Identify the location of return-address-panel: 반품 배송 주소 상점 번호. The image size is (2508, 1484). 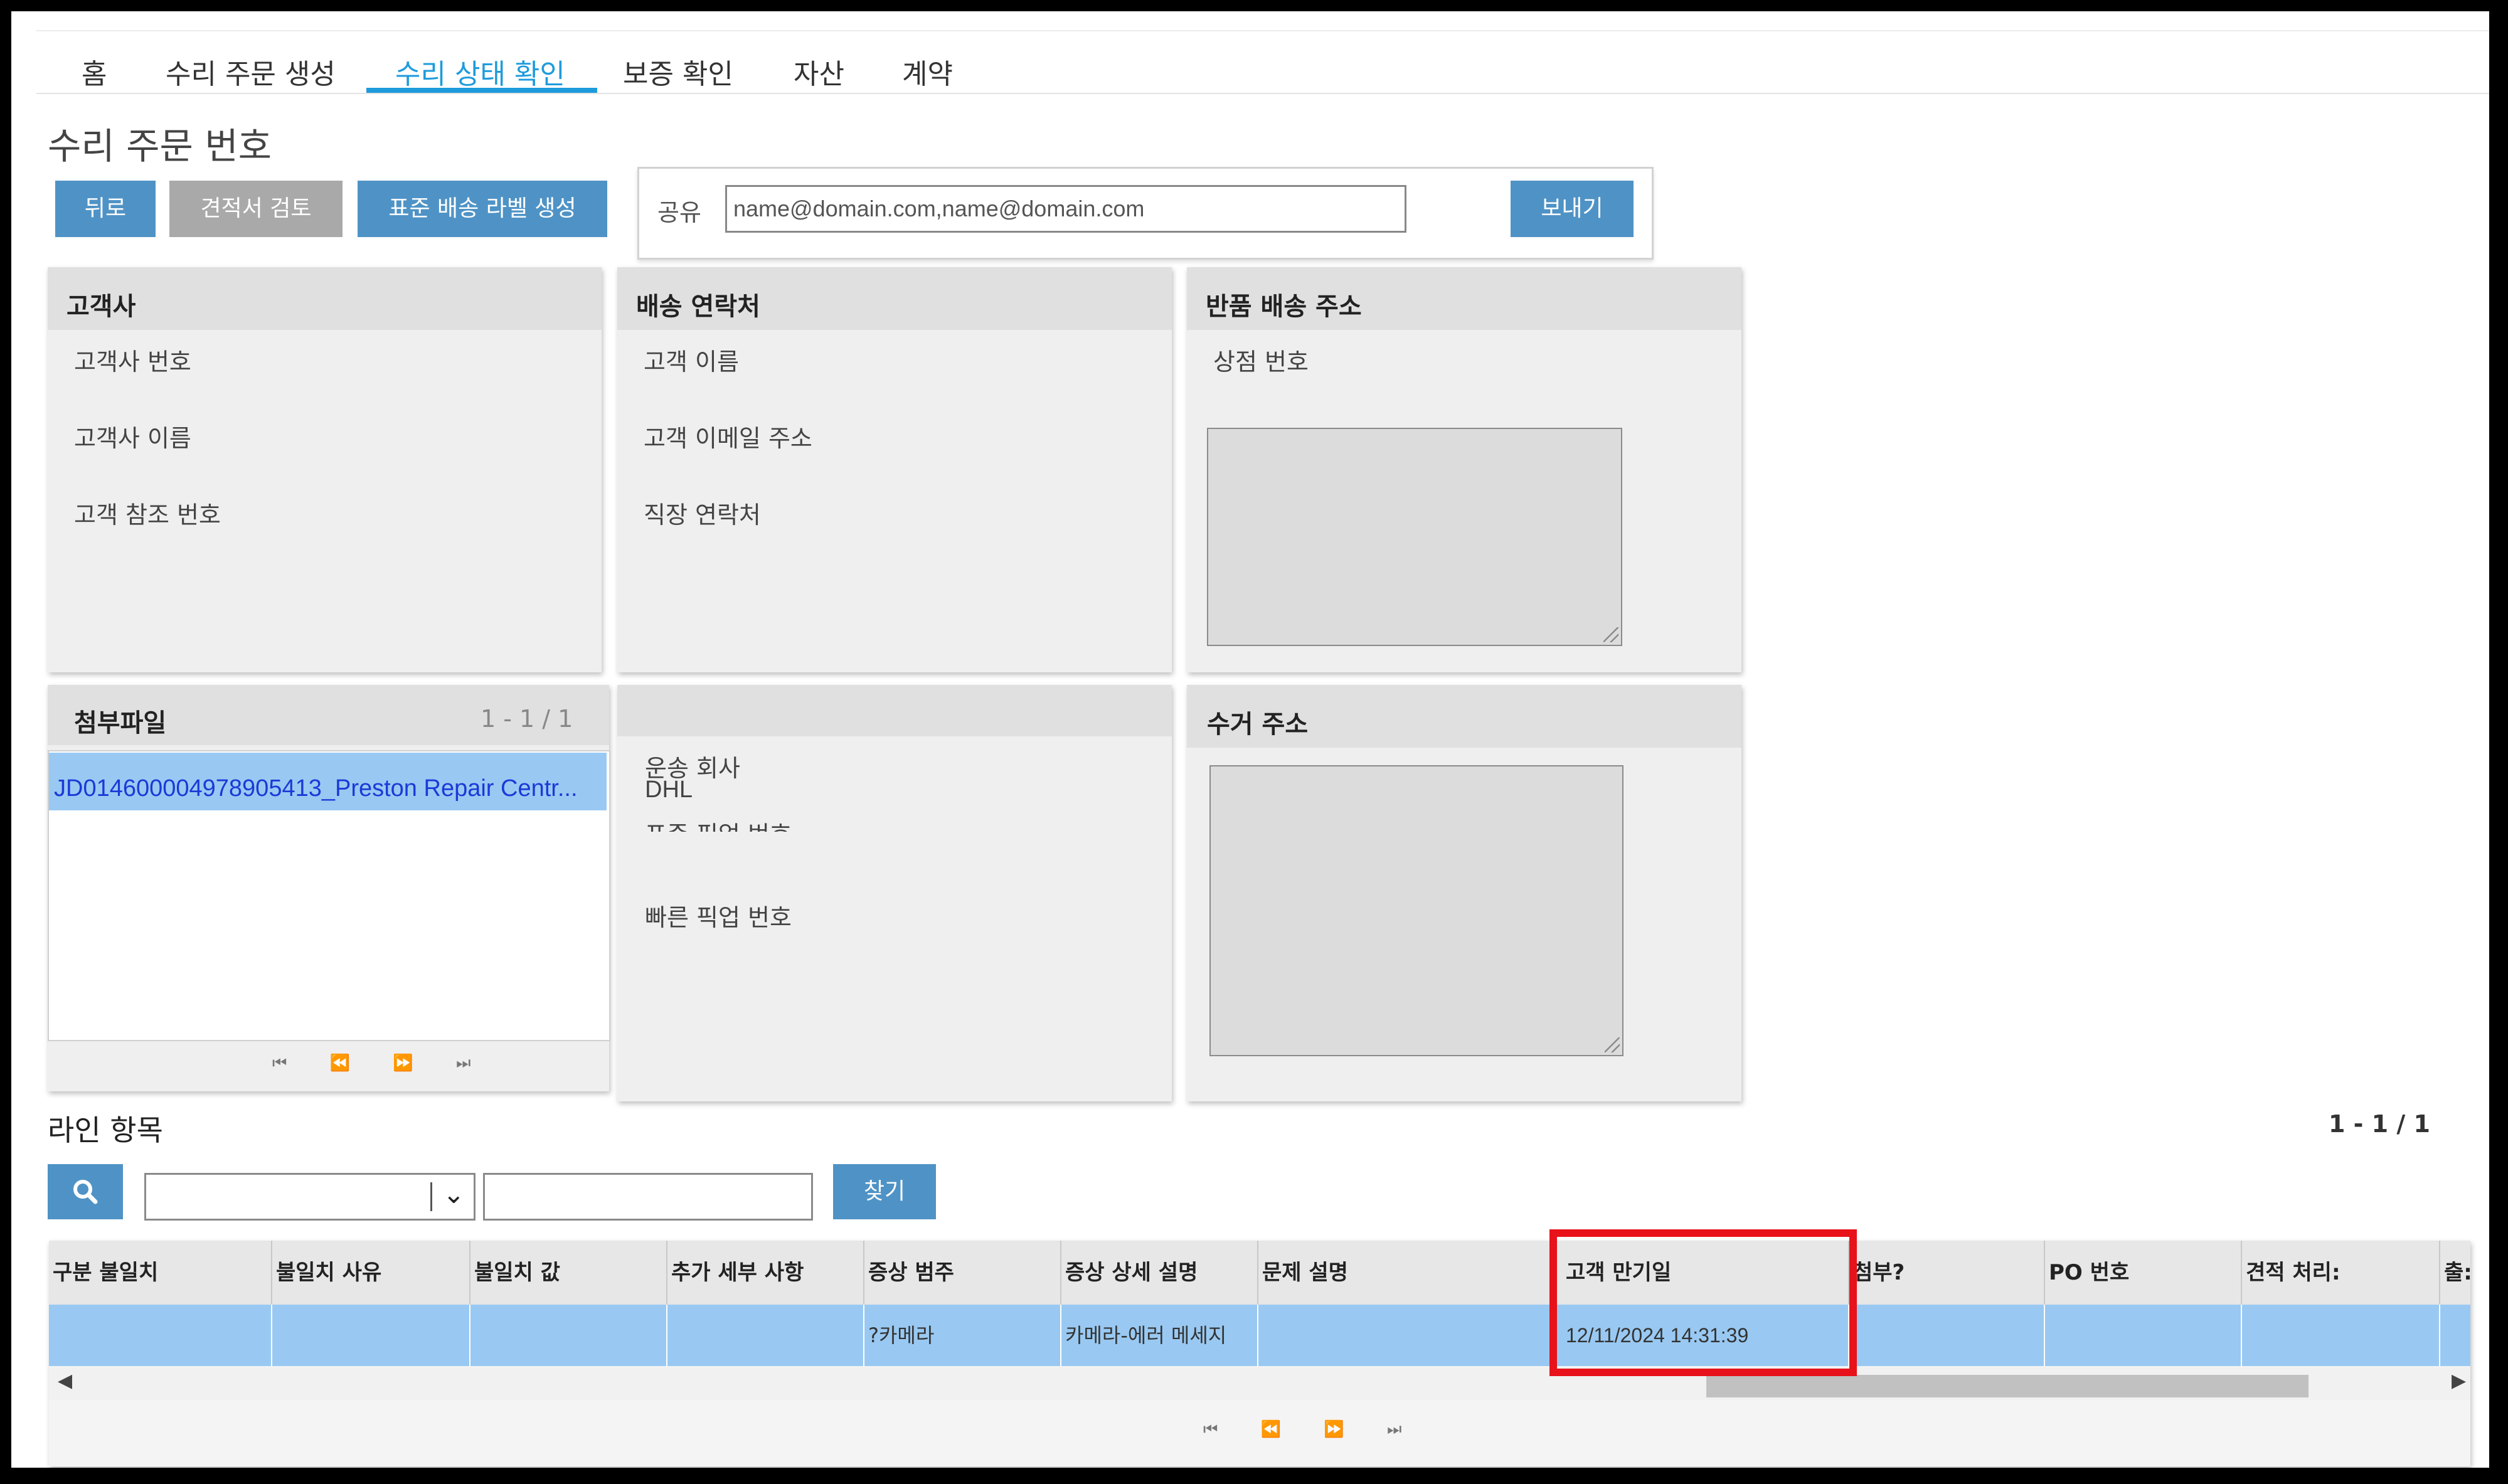
(1464, 469).